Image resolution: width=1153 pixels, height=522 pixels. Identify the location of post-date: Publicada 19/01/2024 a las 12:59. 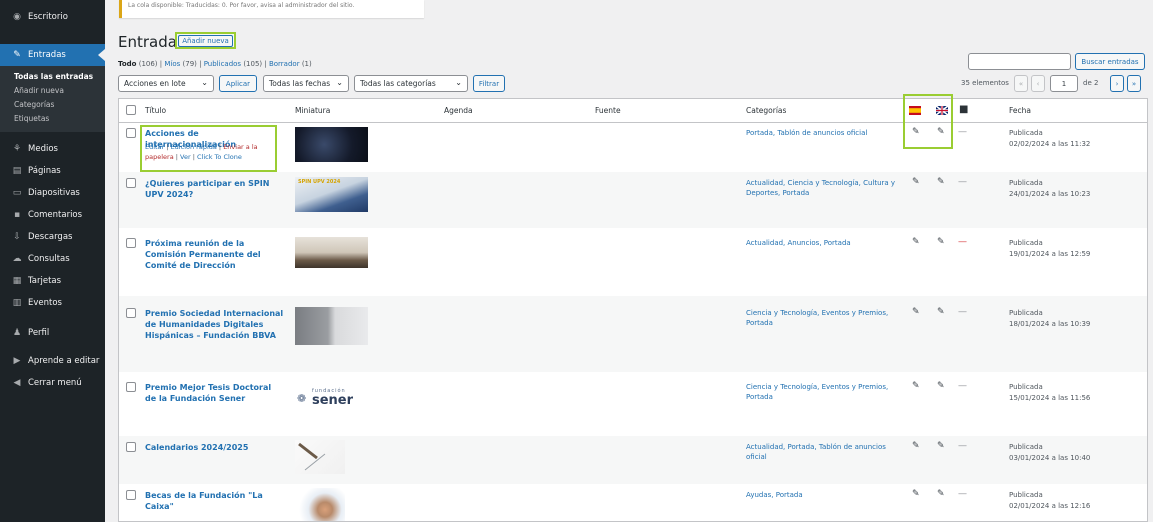
(1049, 249).